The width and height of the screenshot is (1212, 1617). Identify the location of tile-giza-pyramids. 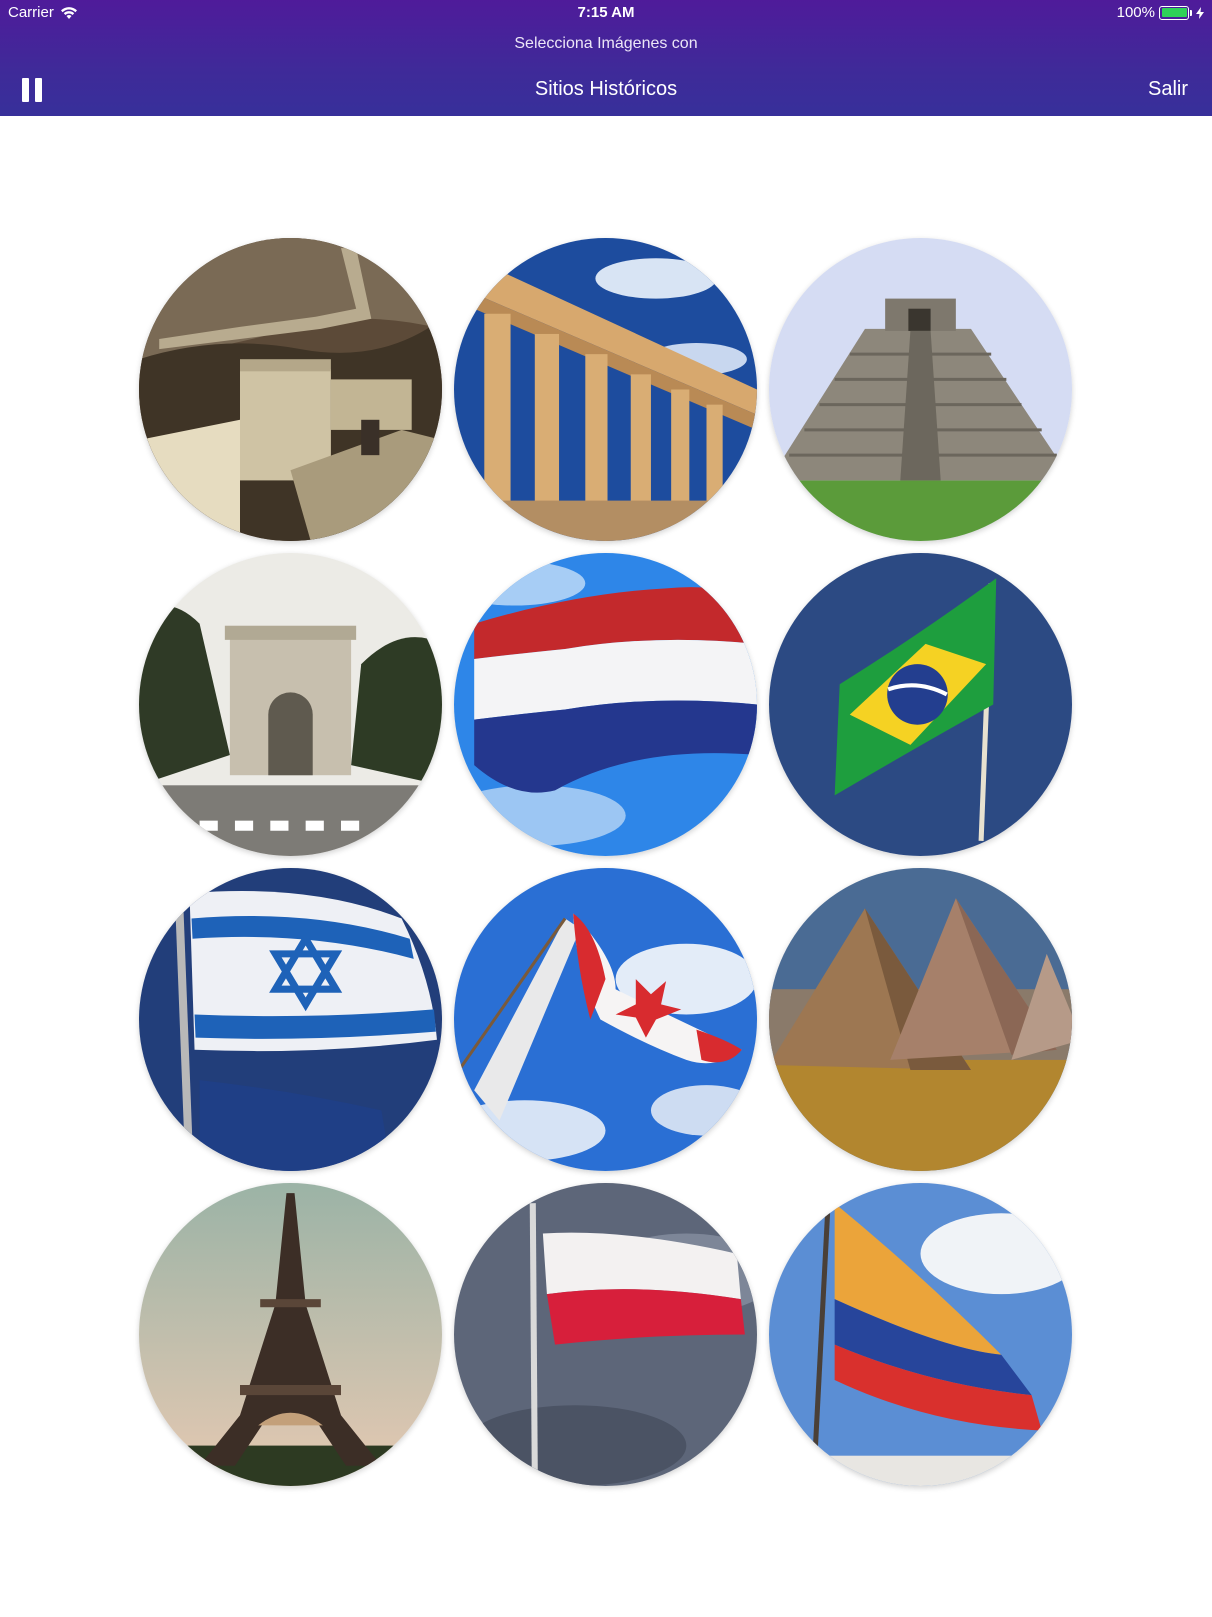
(920, 1019).